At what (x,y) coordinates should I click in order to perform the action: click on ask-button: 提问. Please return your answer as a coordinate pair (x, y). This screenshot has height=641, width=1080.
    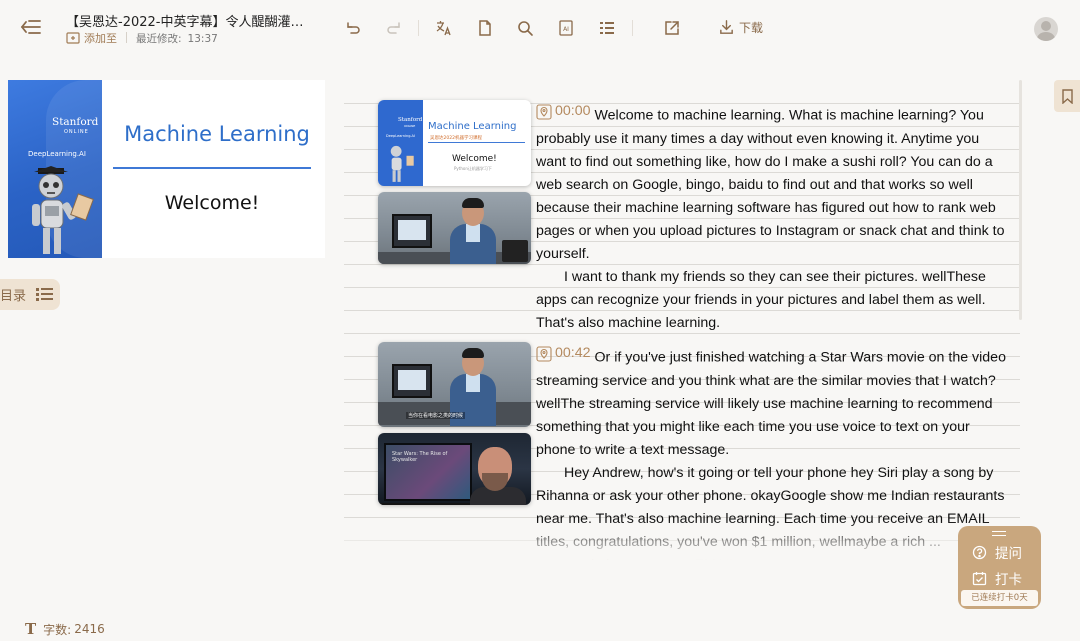
    Looking at the image, I should click on (997, 552).